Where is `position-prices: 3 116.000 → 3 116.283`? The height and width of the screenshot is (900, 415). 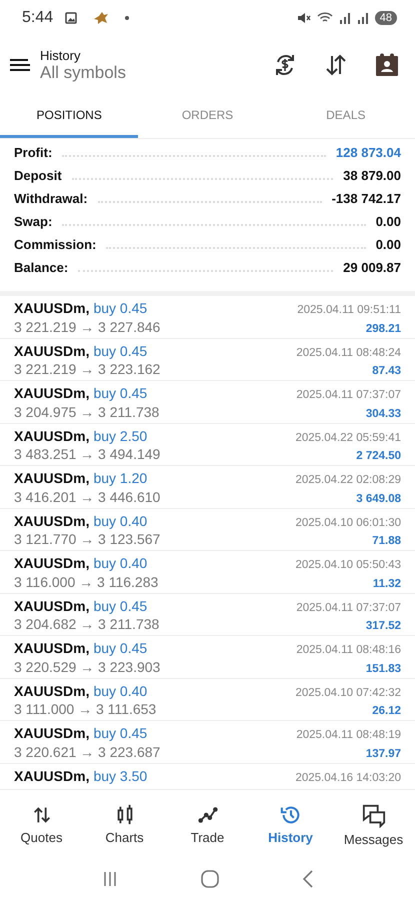
position-prices: 3 116.000 → 3 116.283 is located at coordinates (86, 582).